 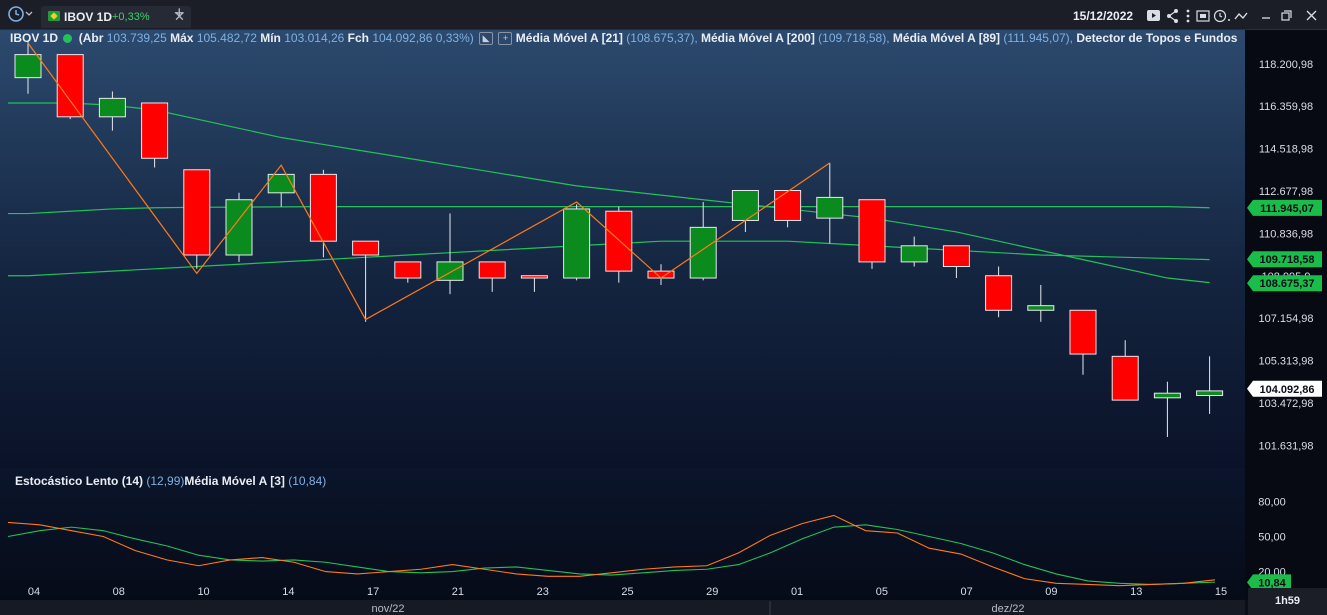 What do you see at coordinates (119, 592) in the screenshot?
I see `x-tick-label: 08` at bounding box center [119, 592].